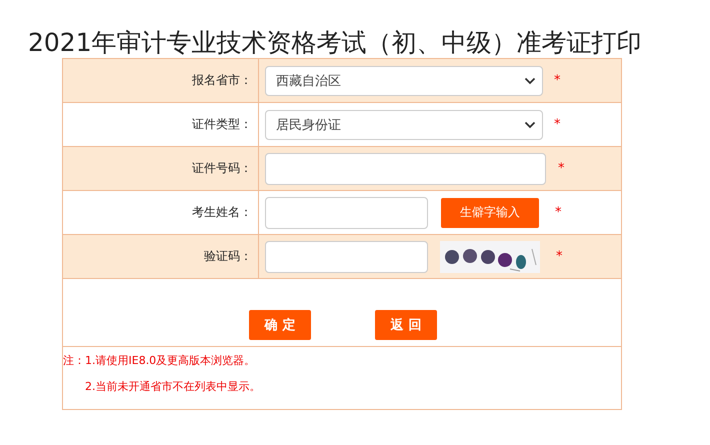 This screenshot has width=710, height=445. Describe the element at coordinates (280, 325) in the screenshot. I see `confirm-button: 确 定` at that location.